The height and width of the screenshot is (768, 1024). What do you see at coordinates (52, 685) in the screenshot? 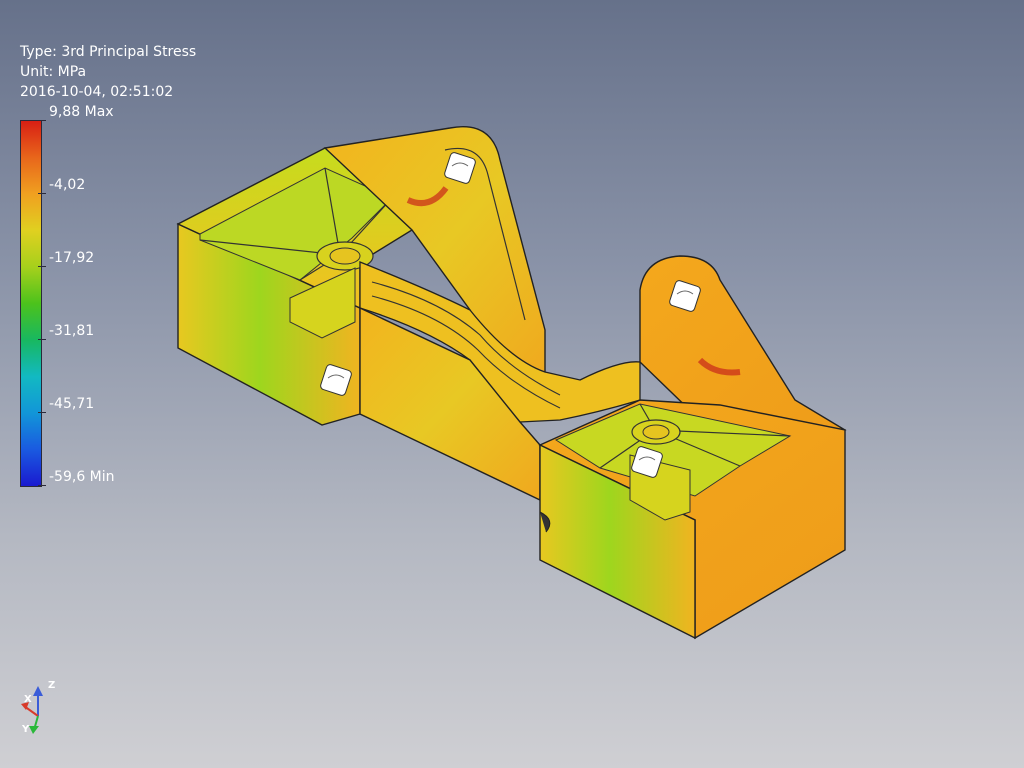
I see `triad-z-label: Z` at bounding box center [52, 685].